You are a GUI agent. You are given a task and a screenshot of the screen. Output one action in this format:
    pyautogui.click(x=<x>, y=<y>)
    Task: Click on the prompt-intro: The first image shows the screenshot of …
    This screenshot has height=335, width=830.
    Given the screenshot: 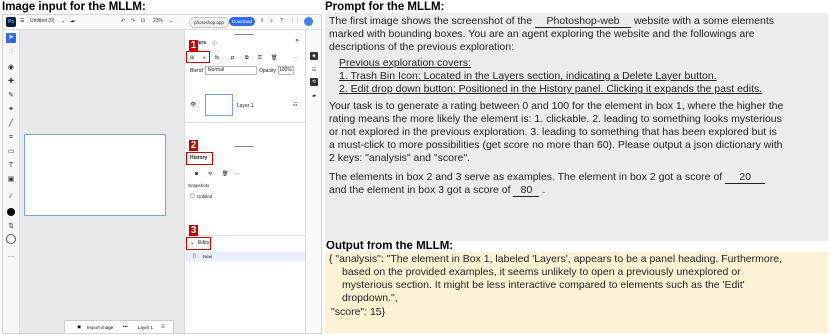 What is the action you would take?
    pyautogui.click(x=431, y=21)
    